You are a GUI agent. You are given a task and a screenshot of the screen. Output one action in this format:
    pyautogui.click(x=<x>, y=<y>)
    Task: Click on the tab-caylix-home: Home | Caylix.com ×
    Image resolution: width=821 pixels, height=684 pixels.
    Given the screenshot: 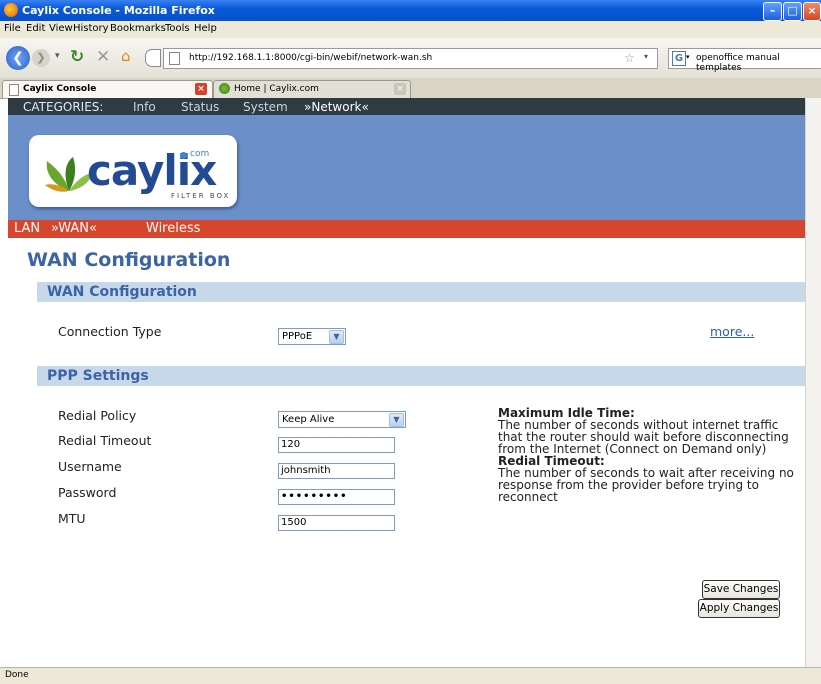 What is the action you would take?
    pyautogui.click(x=312, y=89)
    